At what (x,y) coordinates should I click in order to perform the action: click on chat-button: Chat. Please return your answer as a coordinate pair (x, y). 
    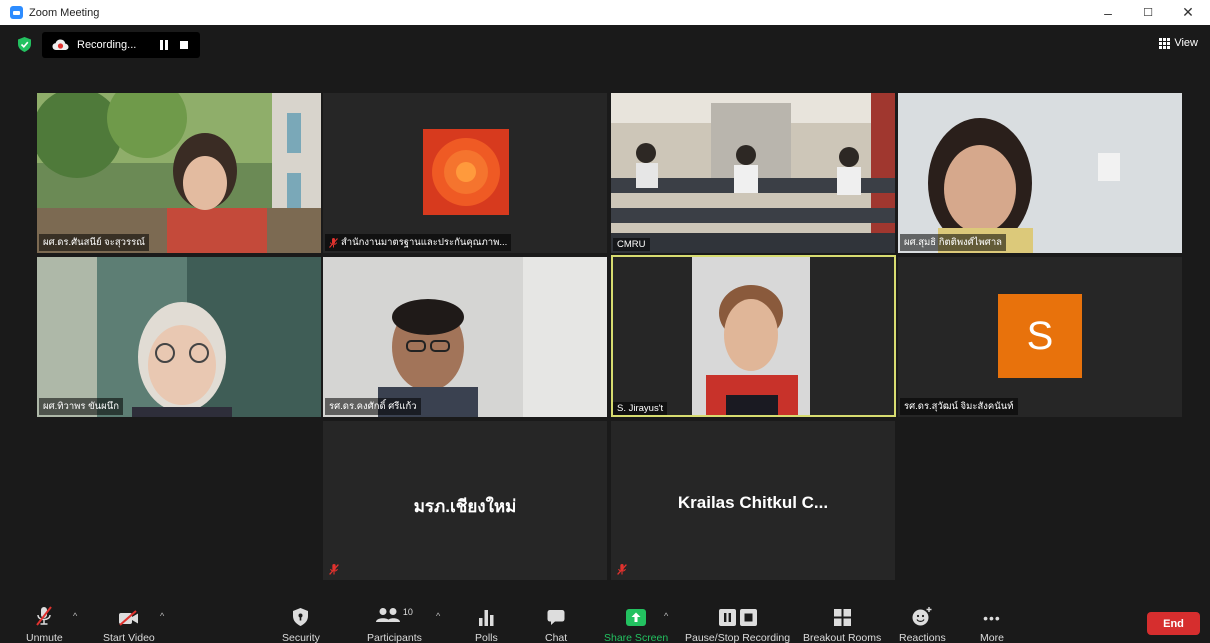
    Looking at the image, I should click on (556, 623).